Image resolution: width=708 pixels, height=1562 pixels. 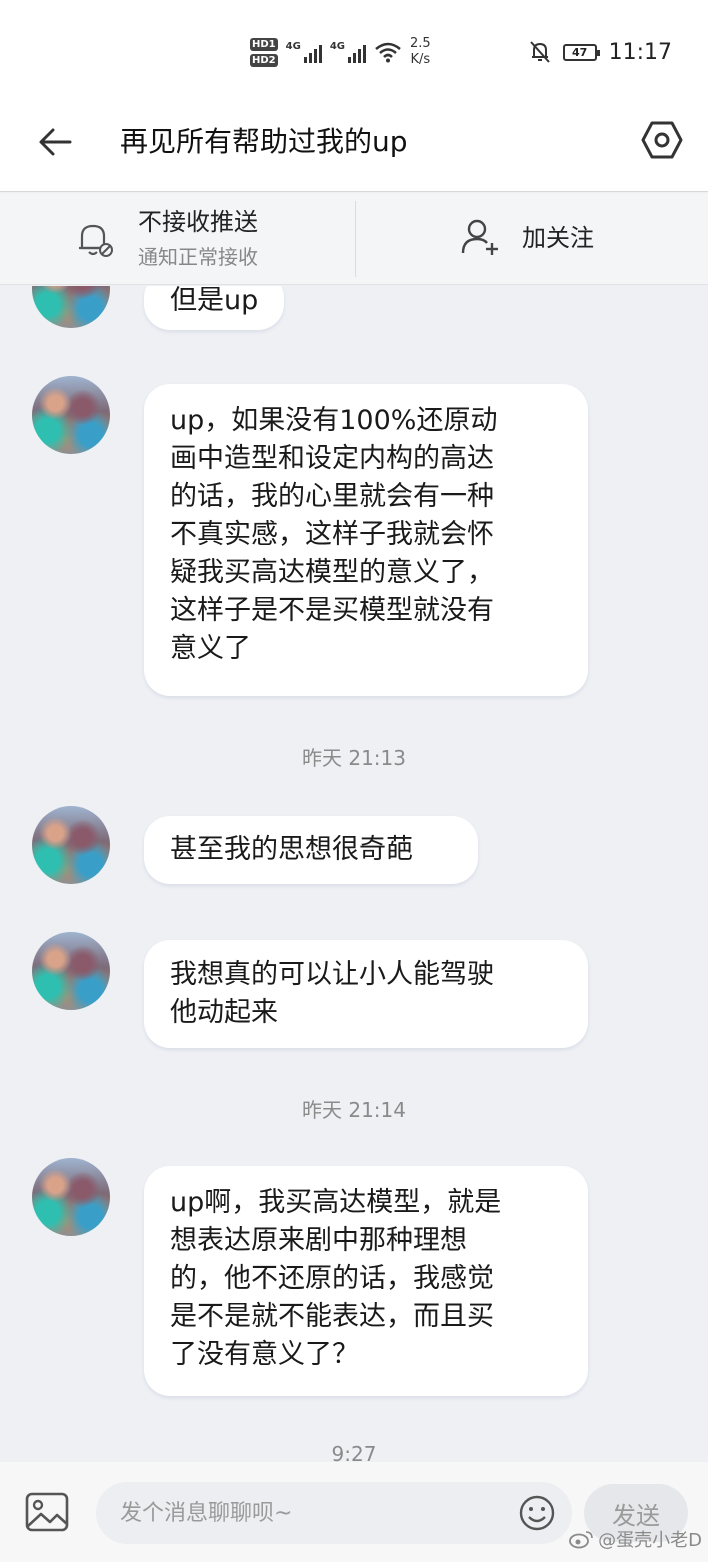 I want to click on wifi-icon, so click(x=388, y=52).